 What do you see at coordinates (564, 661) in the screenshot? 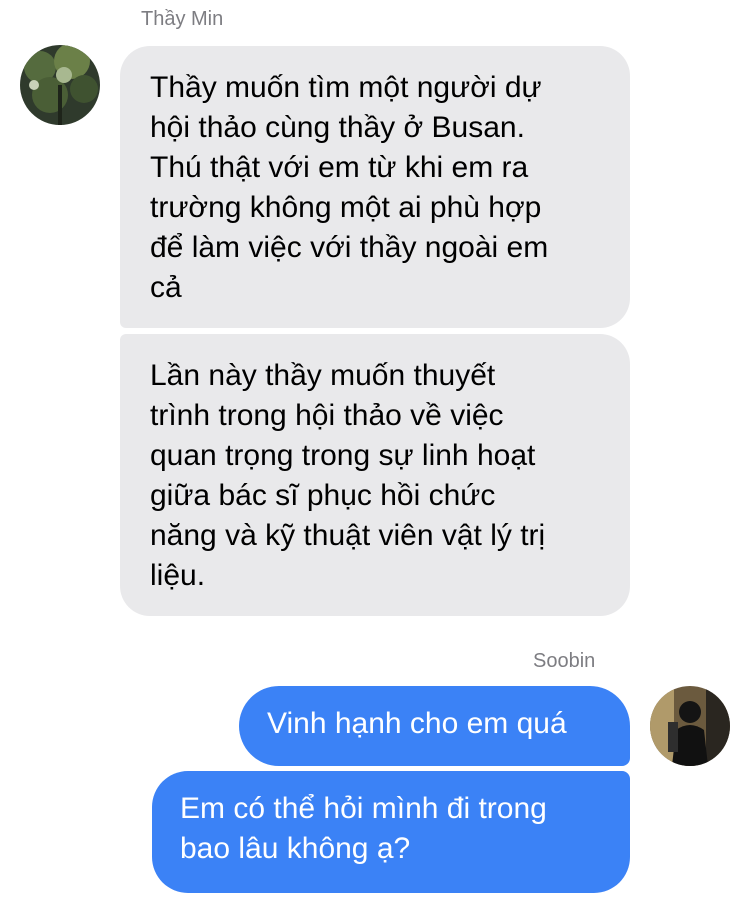
I see `outgoing-sender-name: Soobin` at bounding box center [564, 661].